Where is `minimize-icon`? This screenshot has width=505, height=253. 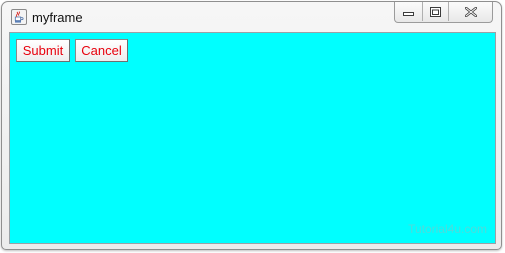
minimize-icon is located at coordinates (408, 14).